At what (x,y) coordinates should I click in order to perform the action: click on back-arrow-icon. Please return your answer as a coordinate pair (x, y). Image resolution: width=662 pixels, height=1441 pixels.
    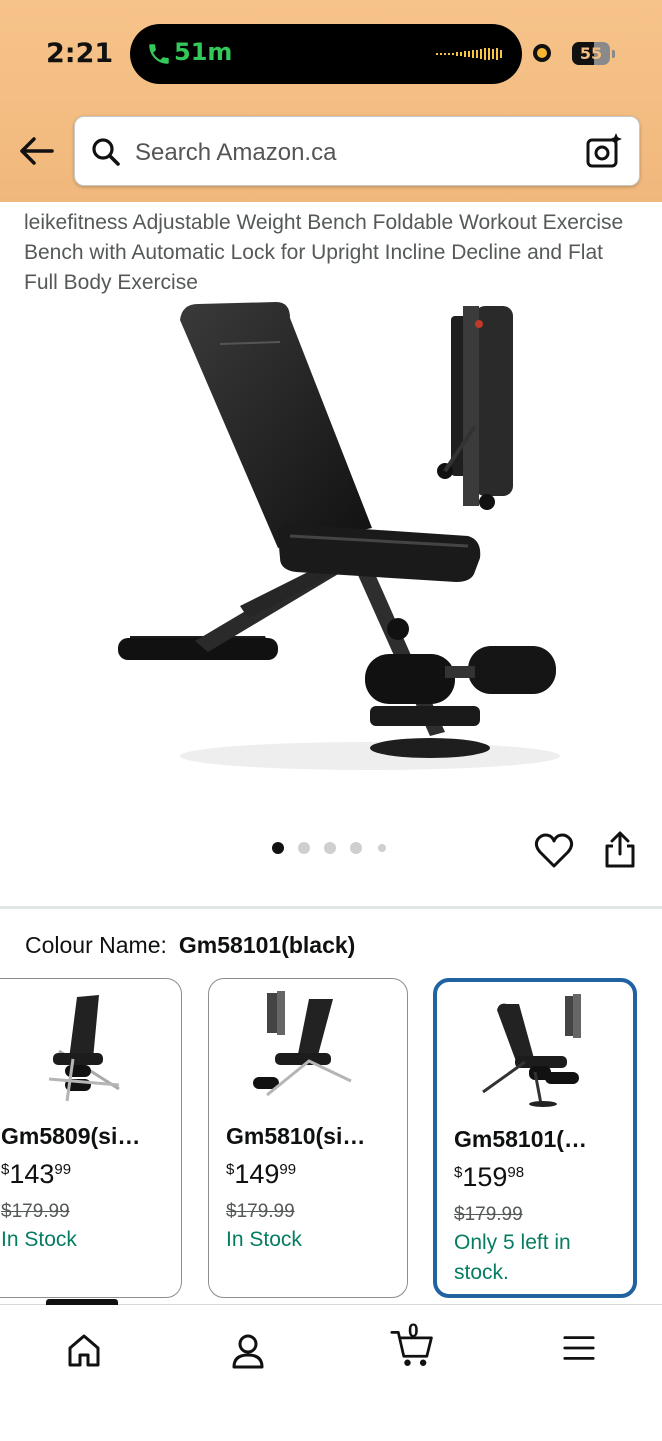
    Looking at the image, I should click on (37, 151).